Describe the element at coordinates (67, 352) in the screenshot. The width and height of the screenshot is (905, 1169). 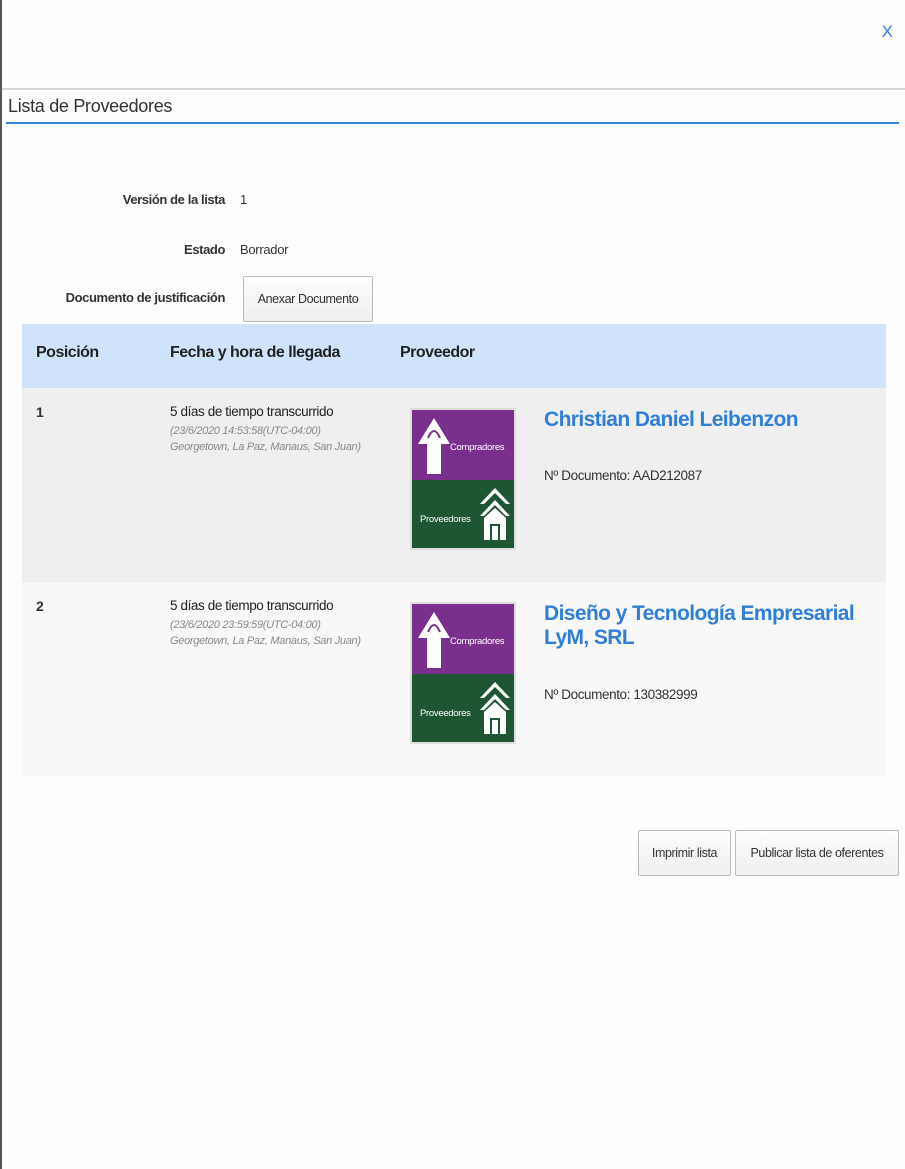
I see `column-header-position: Posición` at that location.